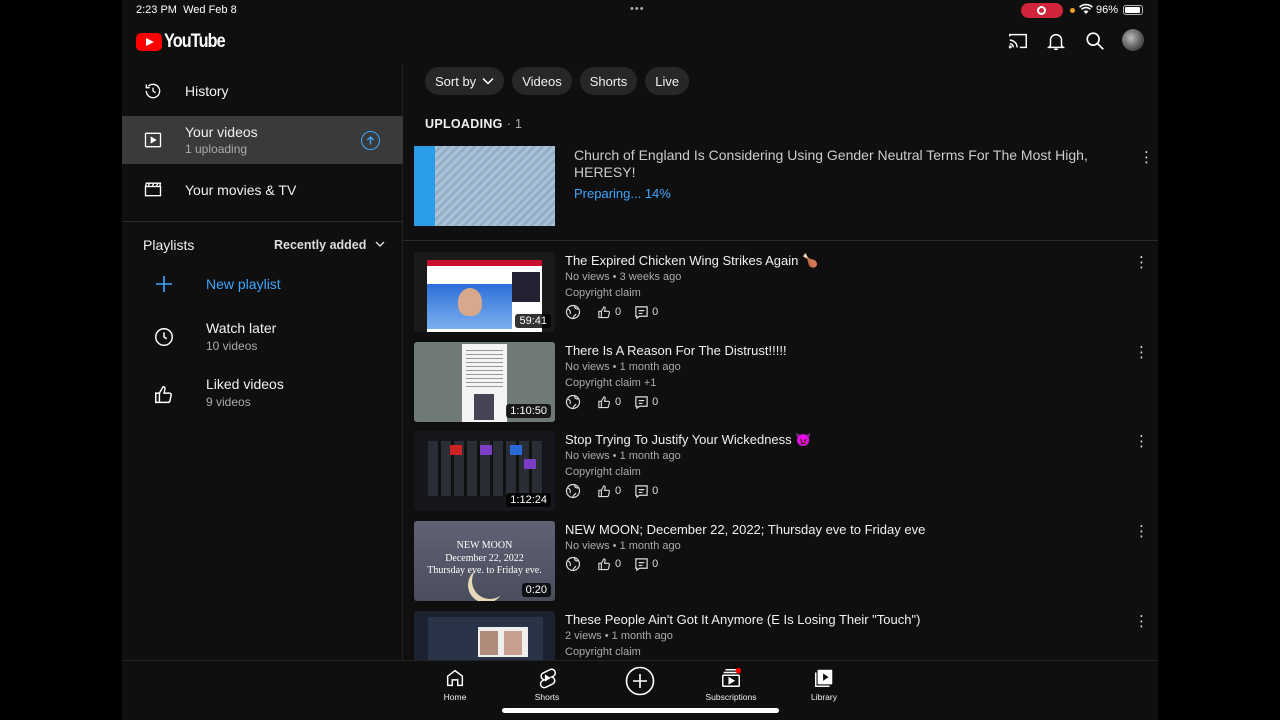 The image size is (1280, 720). What do you see at coordinates (228, 402) in the screenshot?
I see `playlist-count: 9 videos` at bounding box center [228, 402].